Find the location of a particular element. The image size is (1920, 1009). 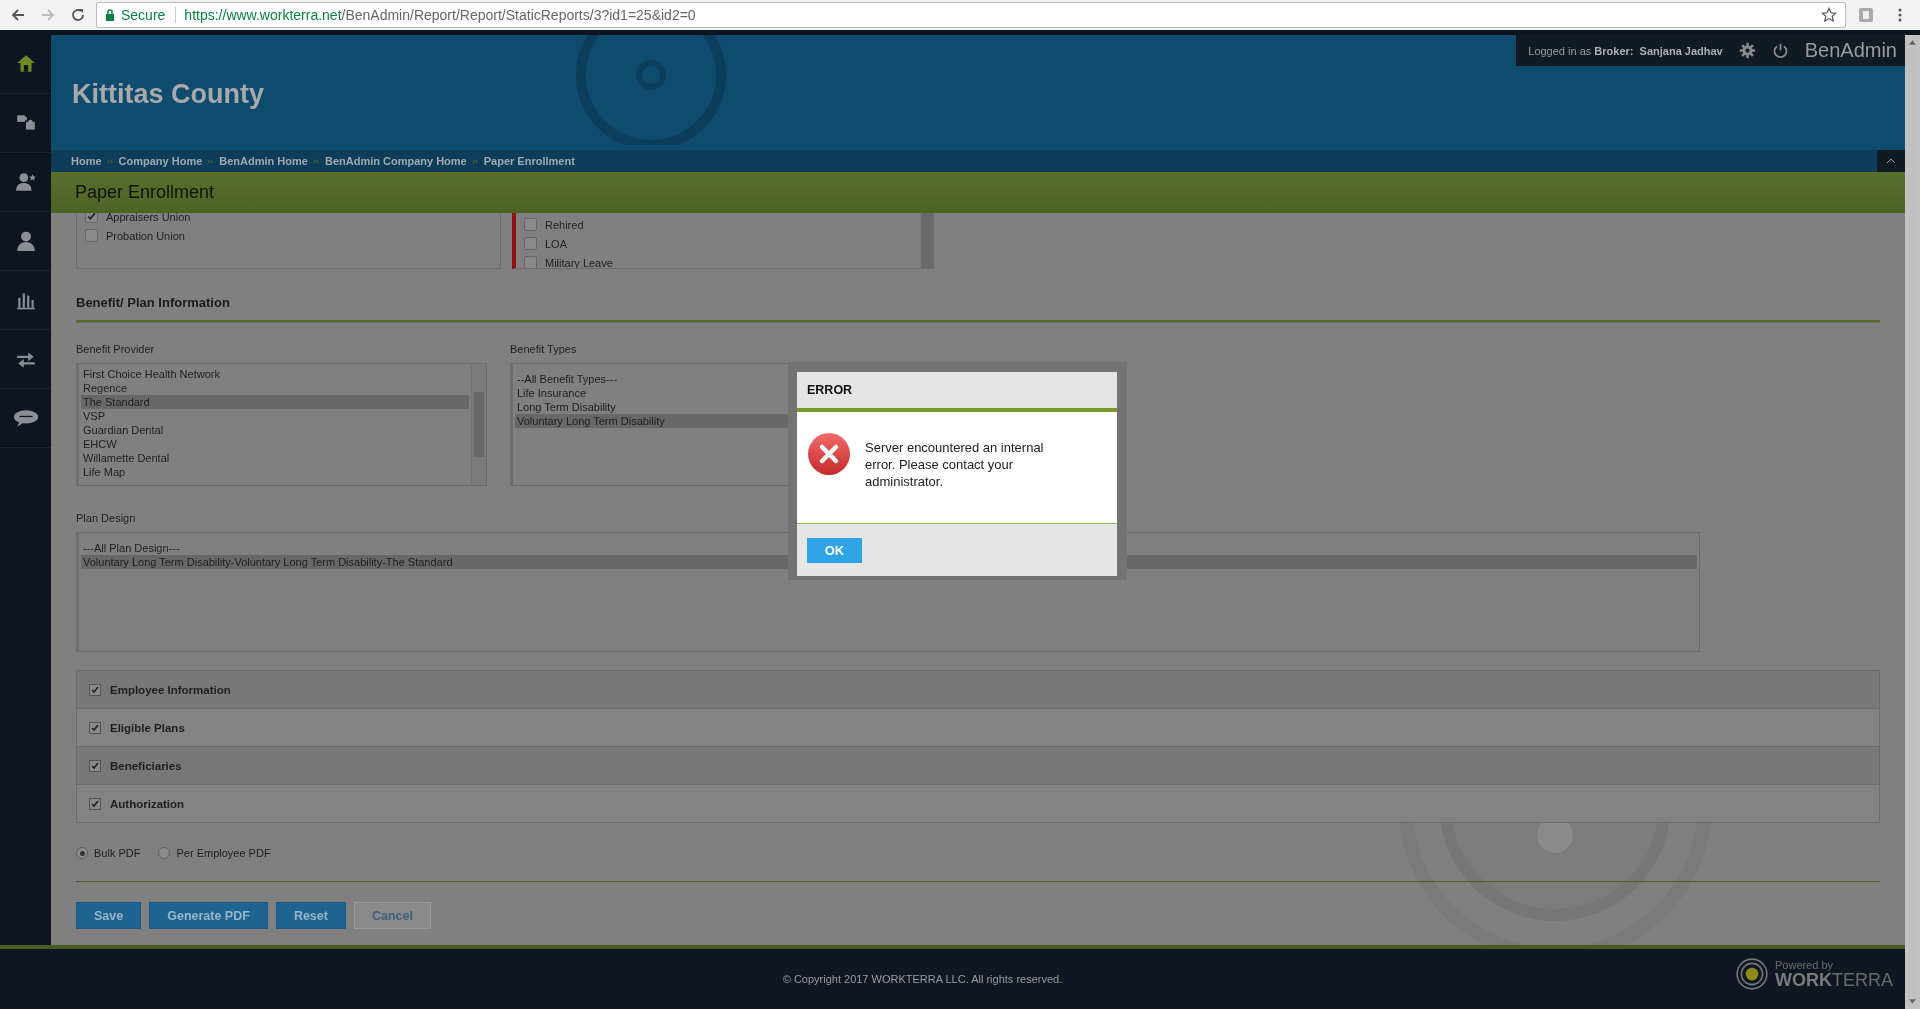

action-button: Generate PDF is located at coordinates (208, 915).